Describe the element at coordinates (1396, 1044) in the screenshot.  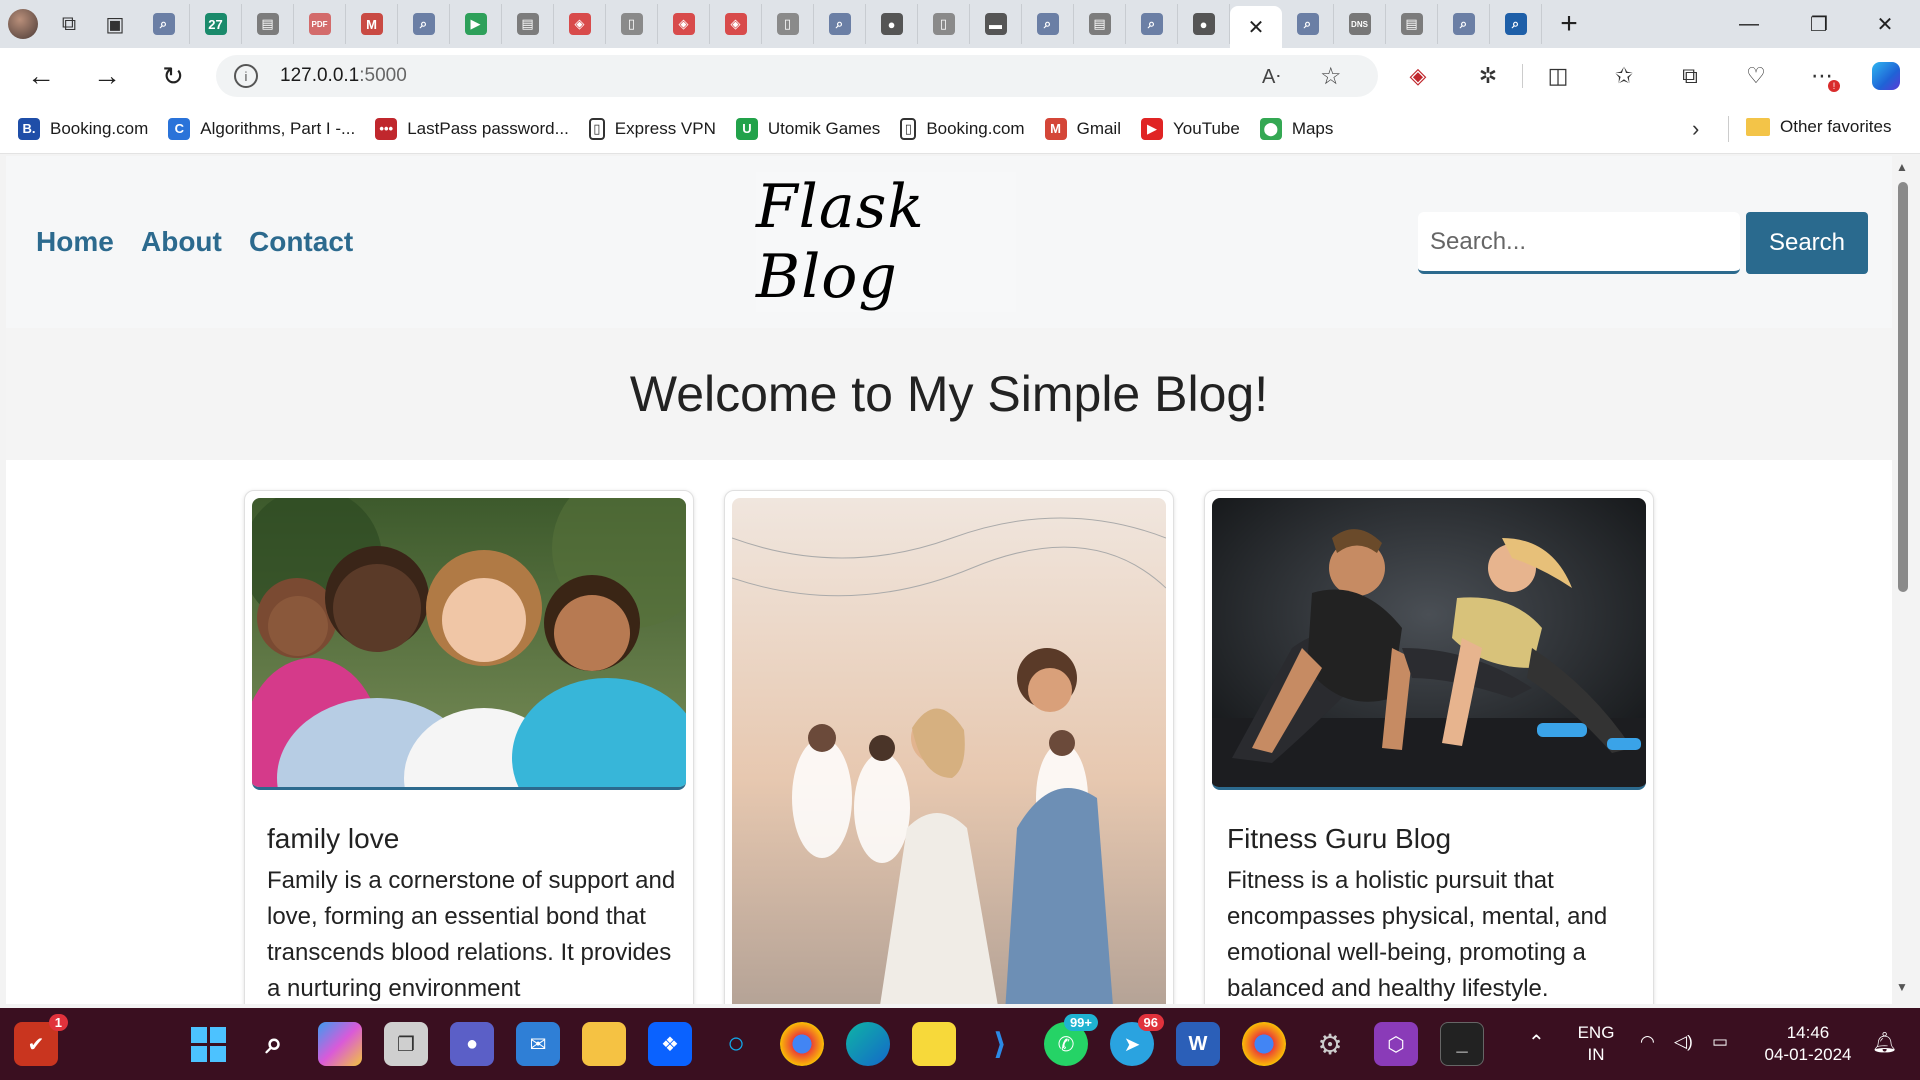
I see `app-purple-icon: ⬡` at that location.